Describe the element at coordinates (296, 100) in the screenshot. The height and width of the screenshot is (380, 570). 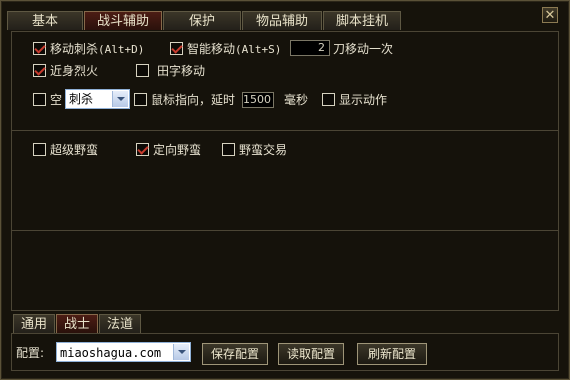
I see `delay-unit-label: 毫秒` at that location.